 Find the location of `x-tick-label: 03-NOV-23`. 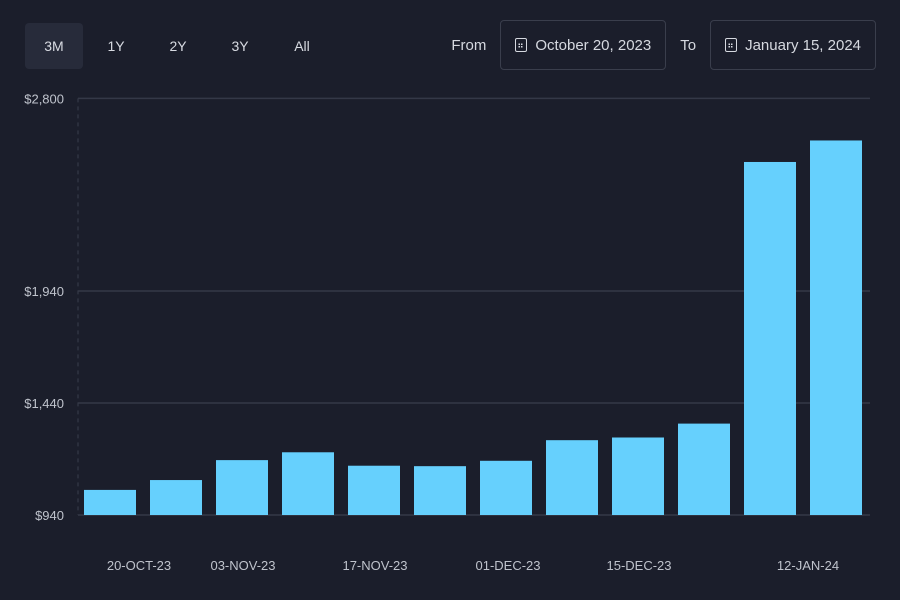

x-tick-label: 03-NOV-23 is located at coordinates (242, 565).